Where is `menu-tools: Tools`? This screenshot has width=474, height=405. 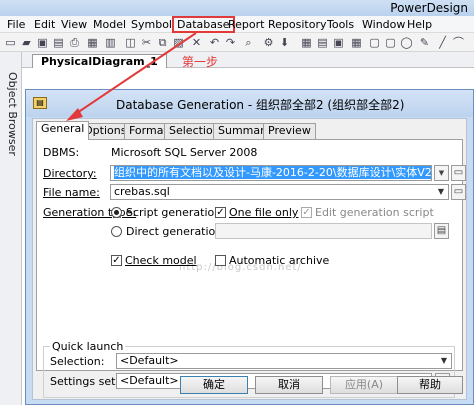 menu-tools: Tools is located at coordinates (340, 24).